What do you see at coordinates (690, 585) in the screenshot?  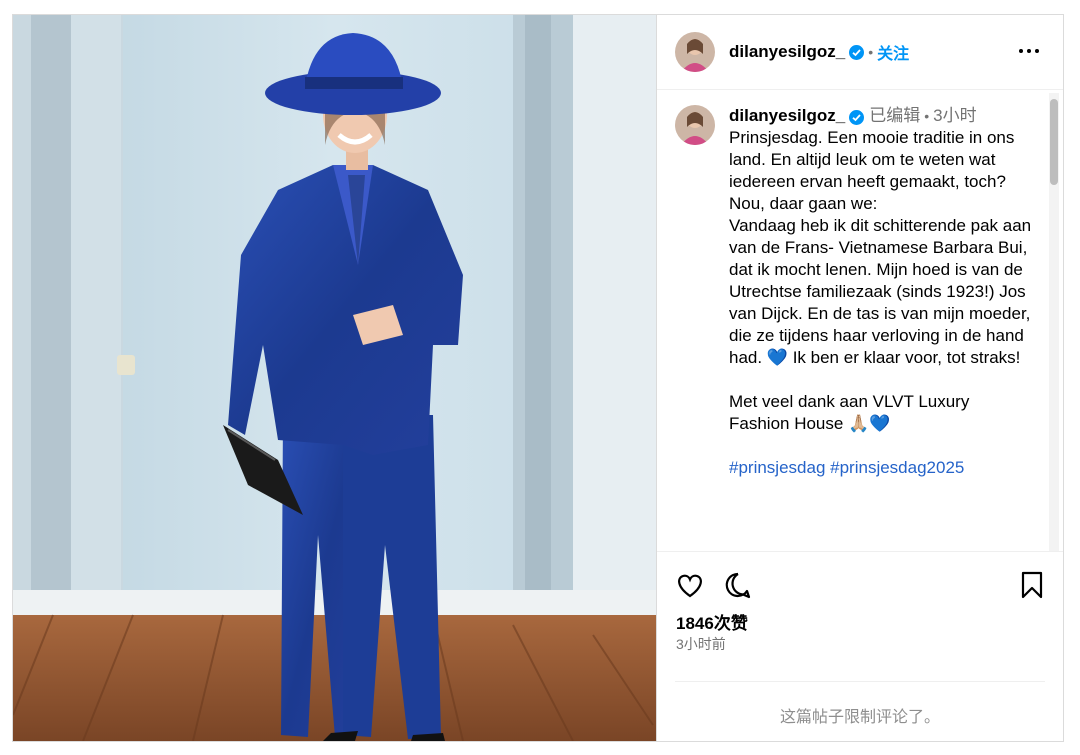 I see `heart-icon` at bounding box center [690, 585].